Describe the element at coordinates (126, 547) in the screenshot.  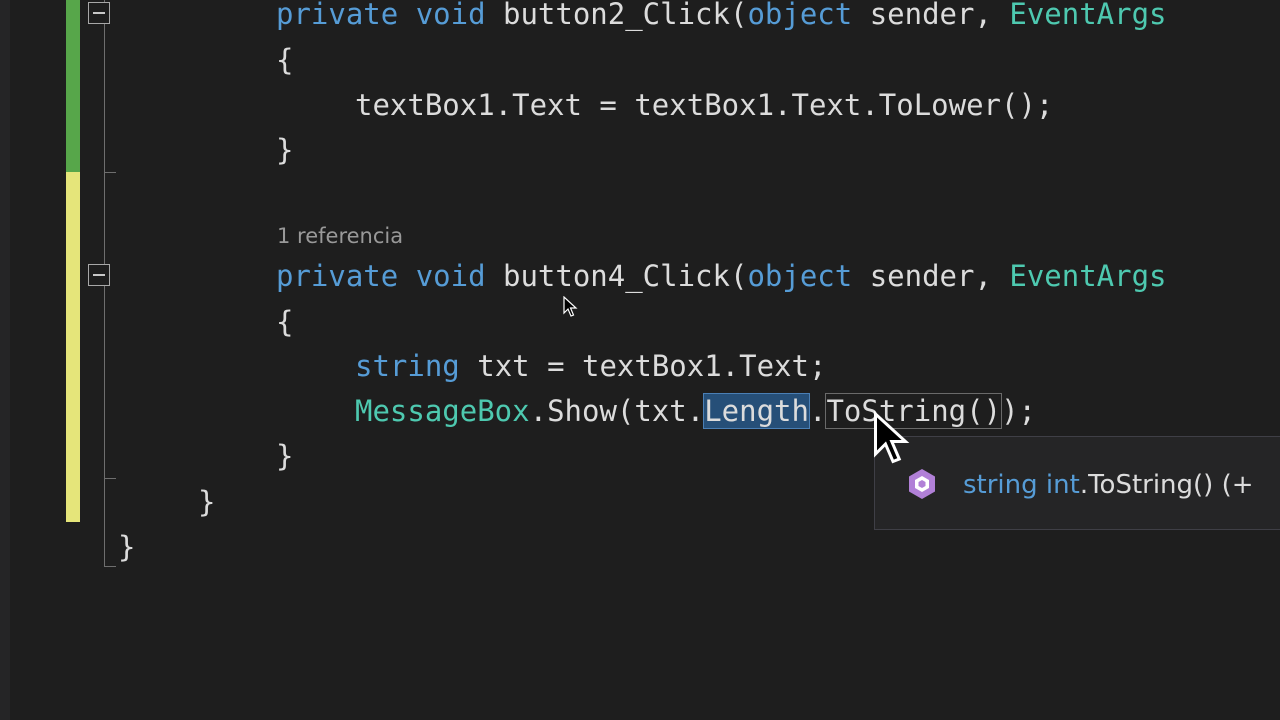
I see `code-line-namespace-close-brace: }` at that location.